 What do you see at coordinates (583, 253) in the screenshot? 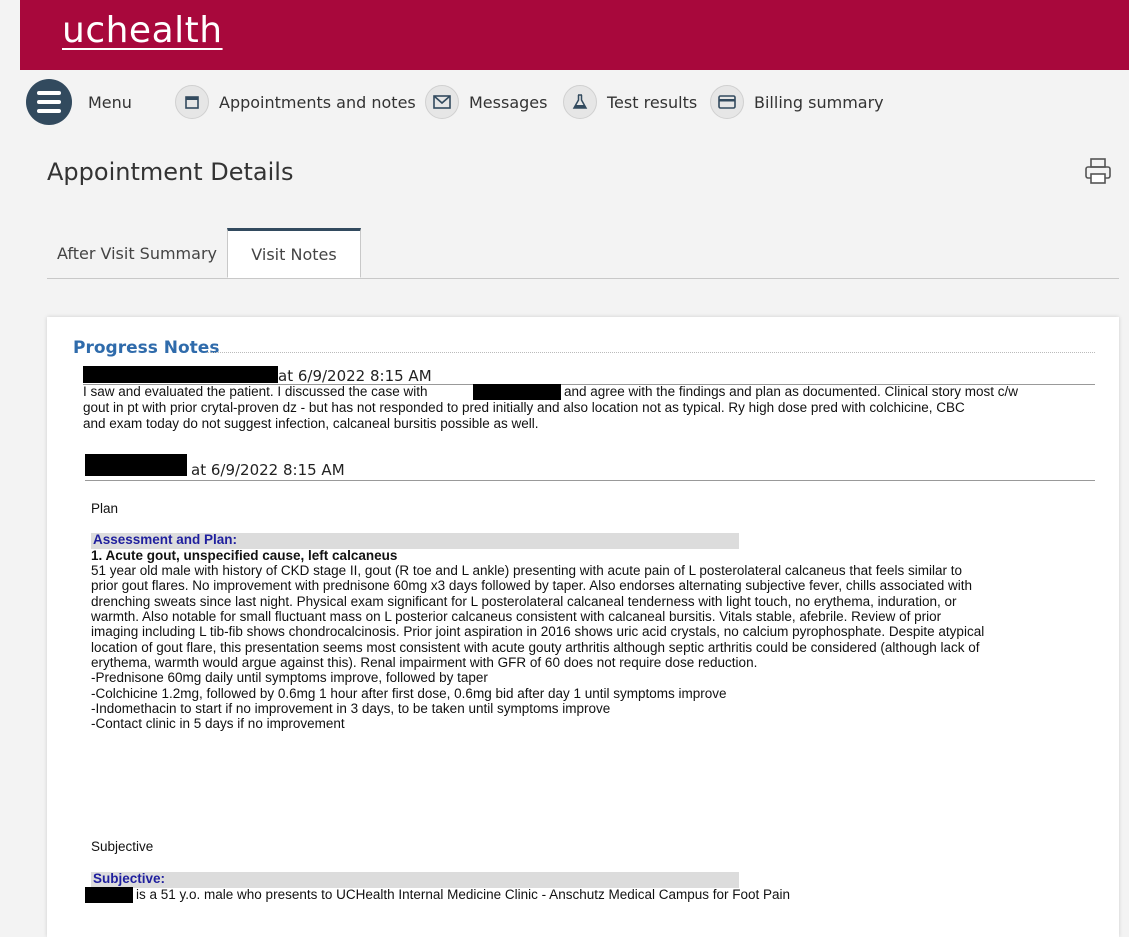
I see `tab-bar: After Visit Summary Visit Notes` at bounding box center [583, 253].